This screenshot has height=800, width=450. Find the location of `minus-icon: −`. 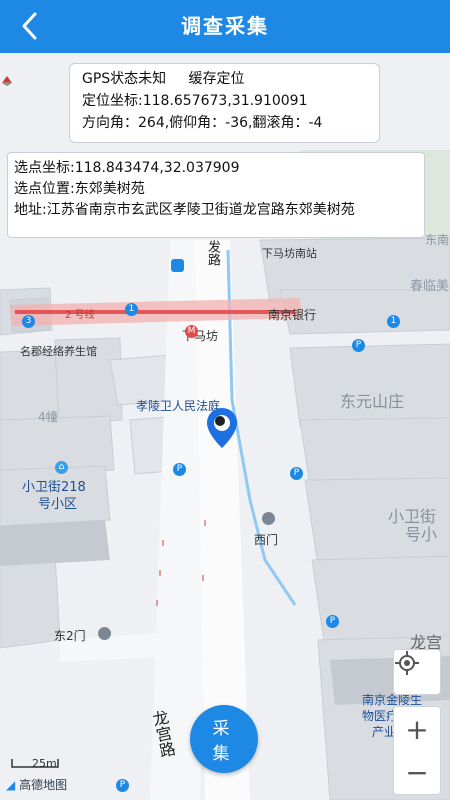

minus-icon: − is located at coordinates (417, 772).